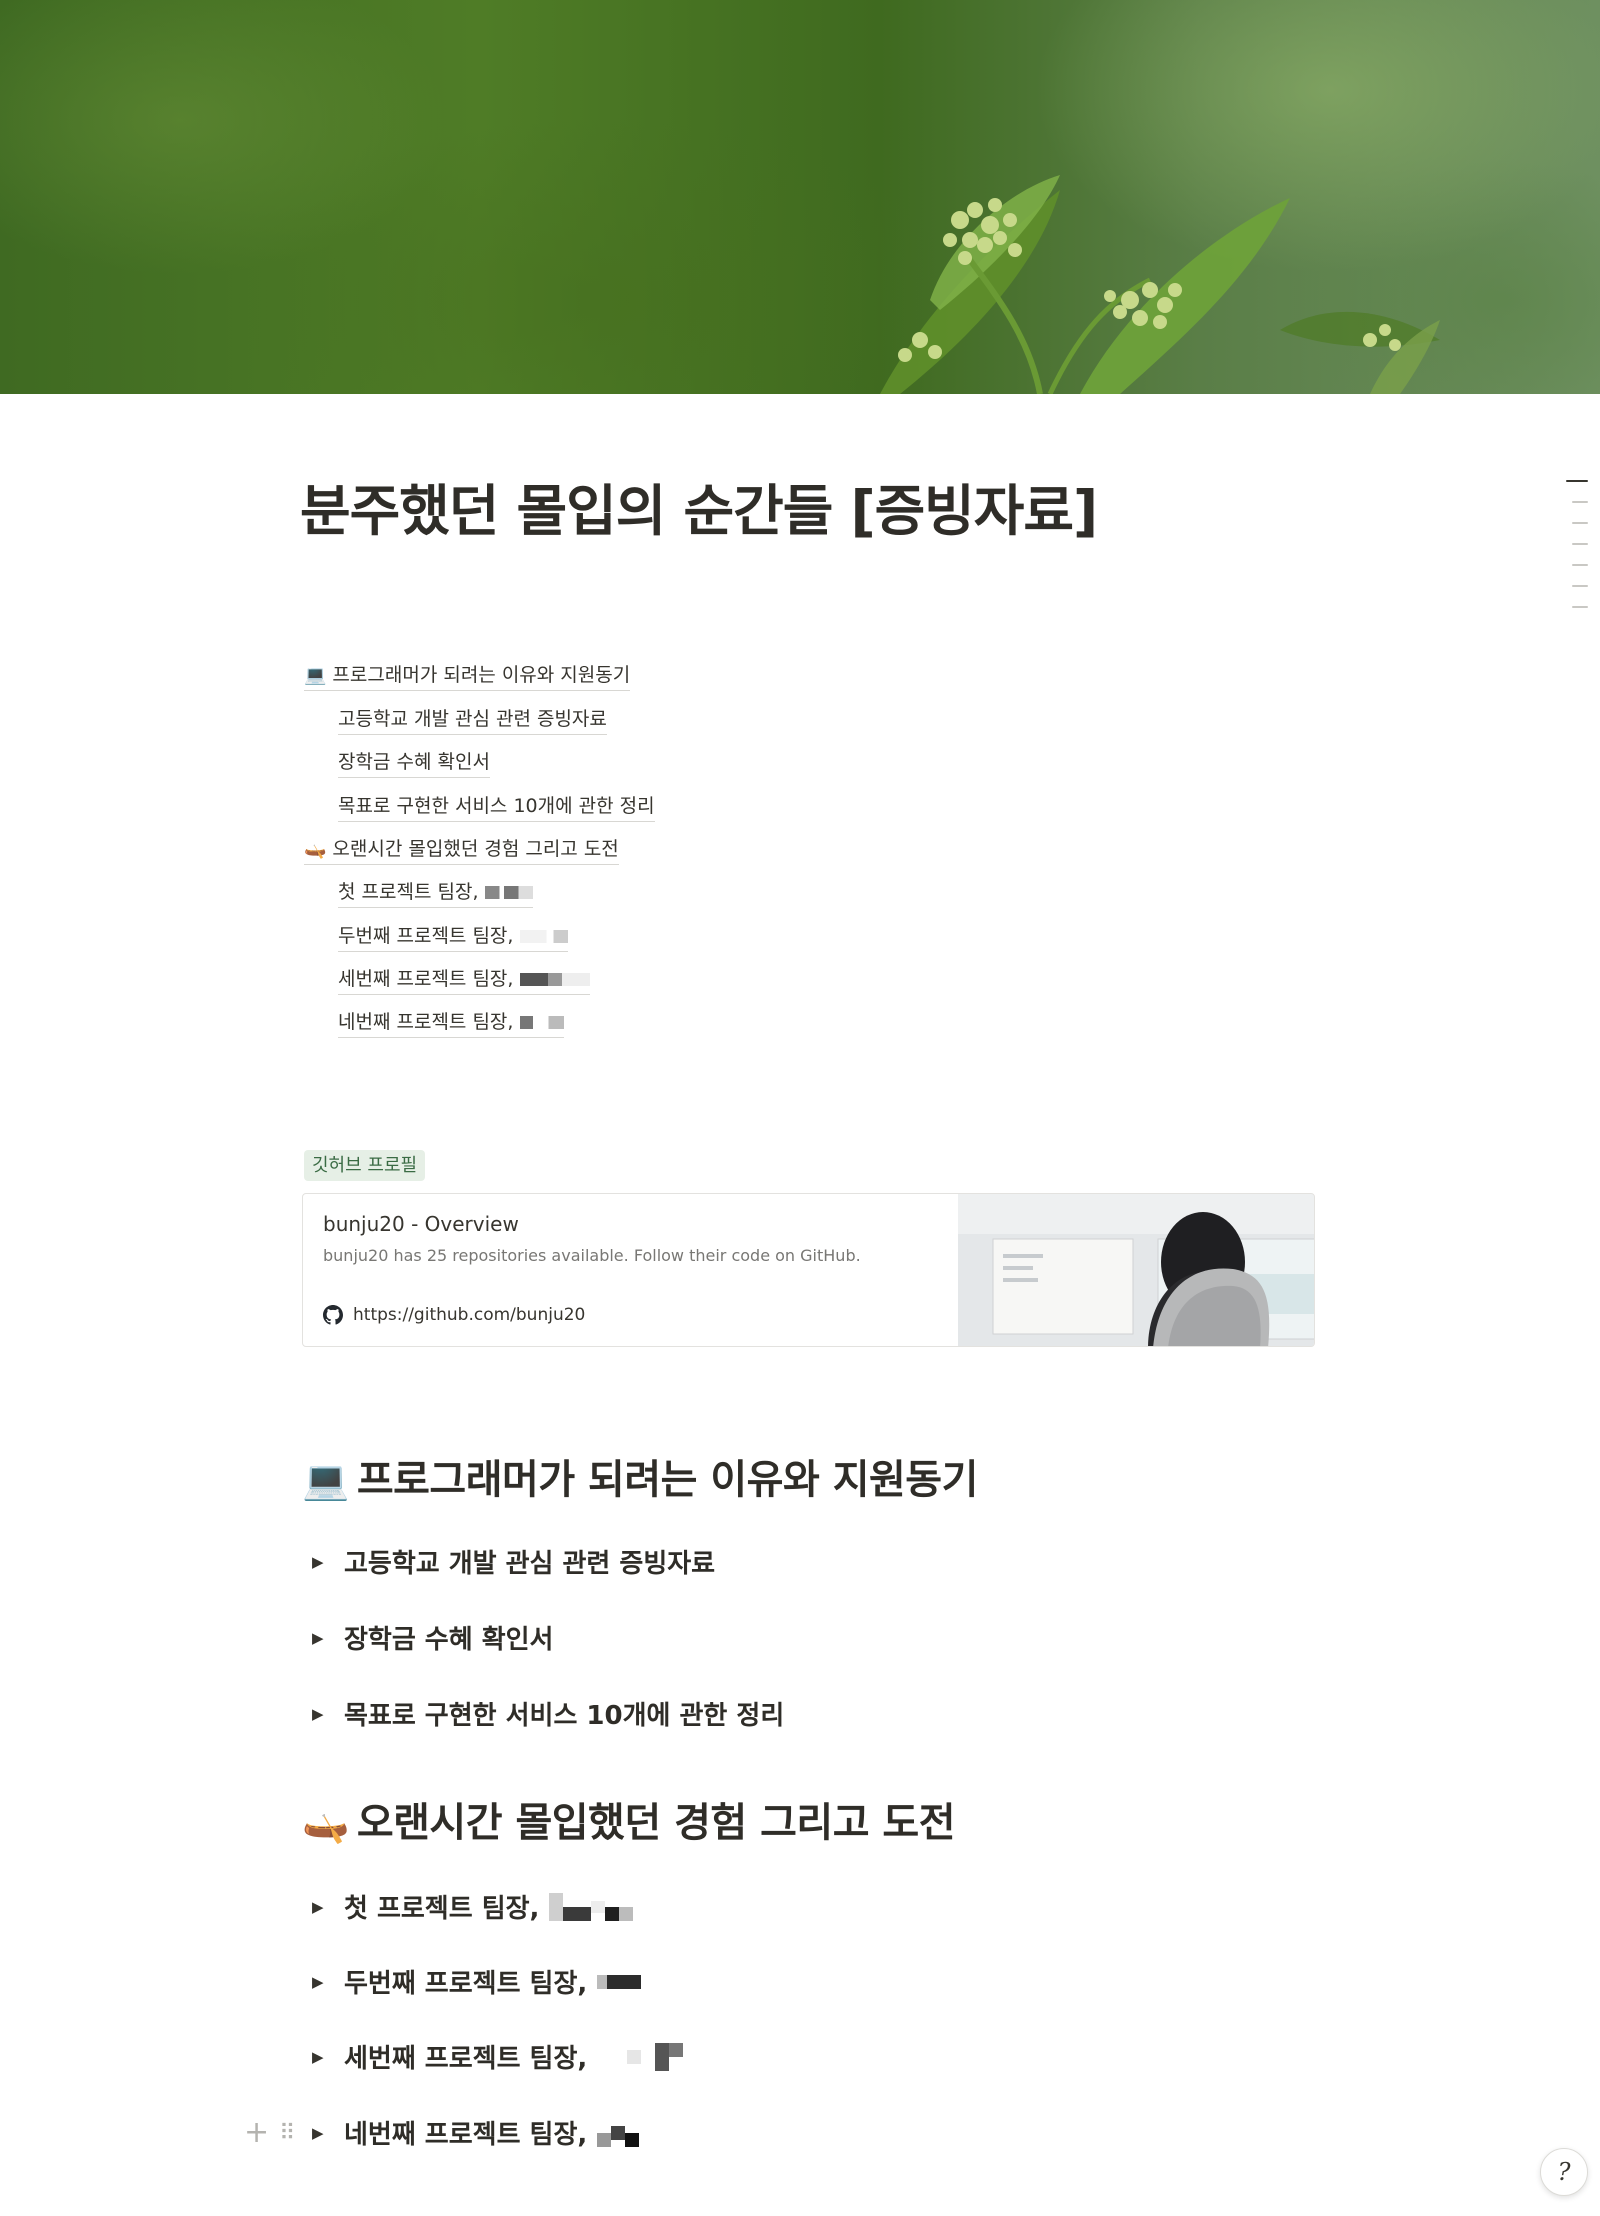  I want to click on toc-item: 세번째 프로젝트 팀장,, so click(464, 979).